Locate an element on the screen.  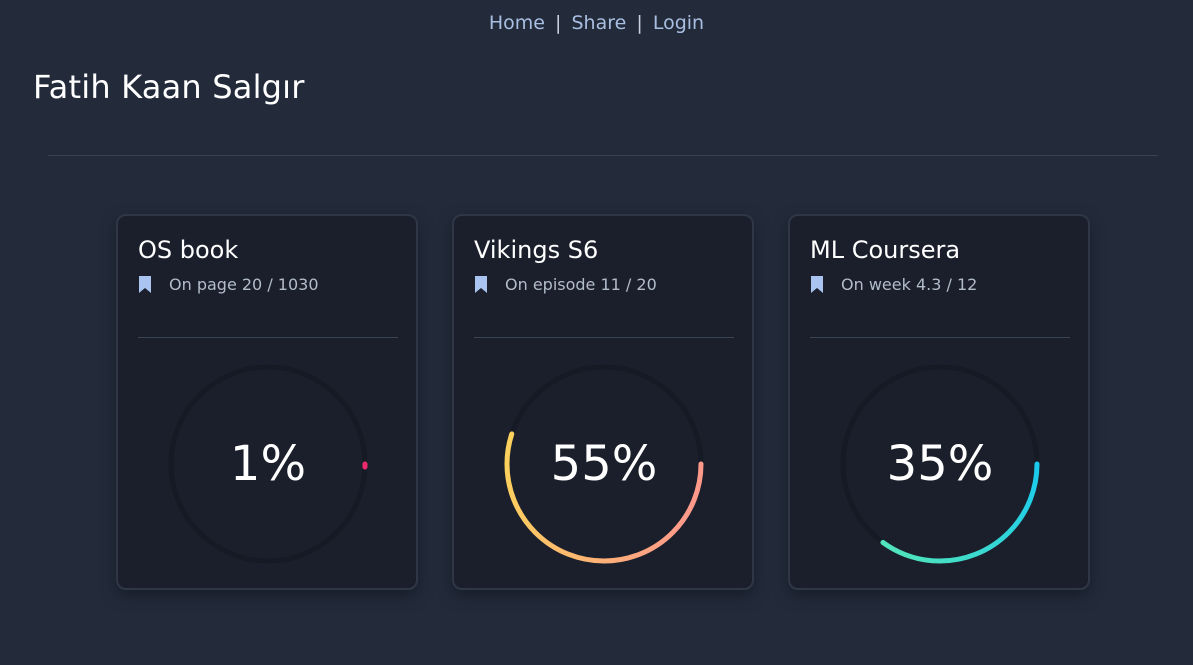
progress-card: ML Coursera On week 4.3 / 12 35% is located at coordinates (939, 402).